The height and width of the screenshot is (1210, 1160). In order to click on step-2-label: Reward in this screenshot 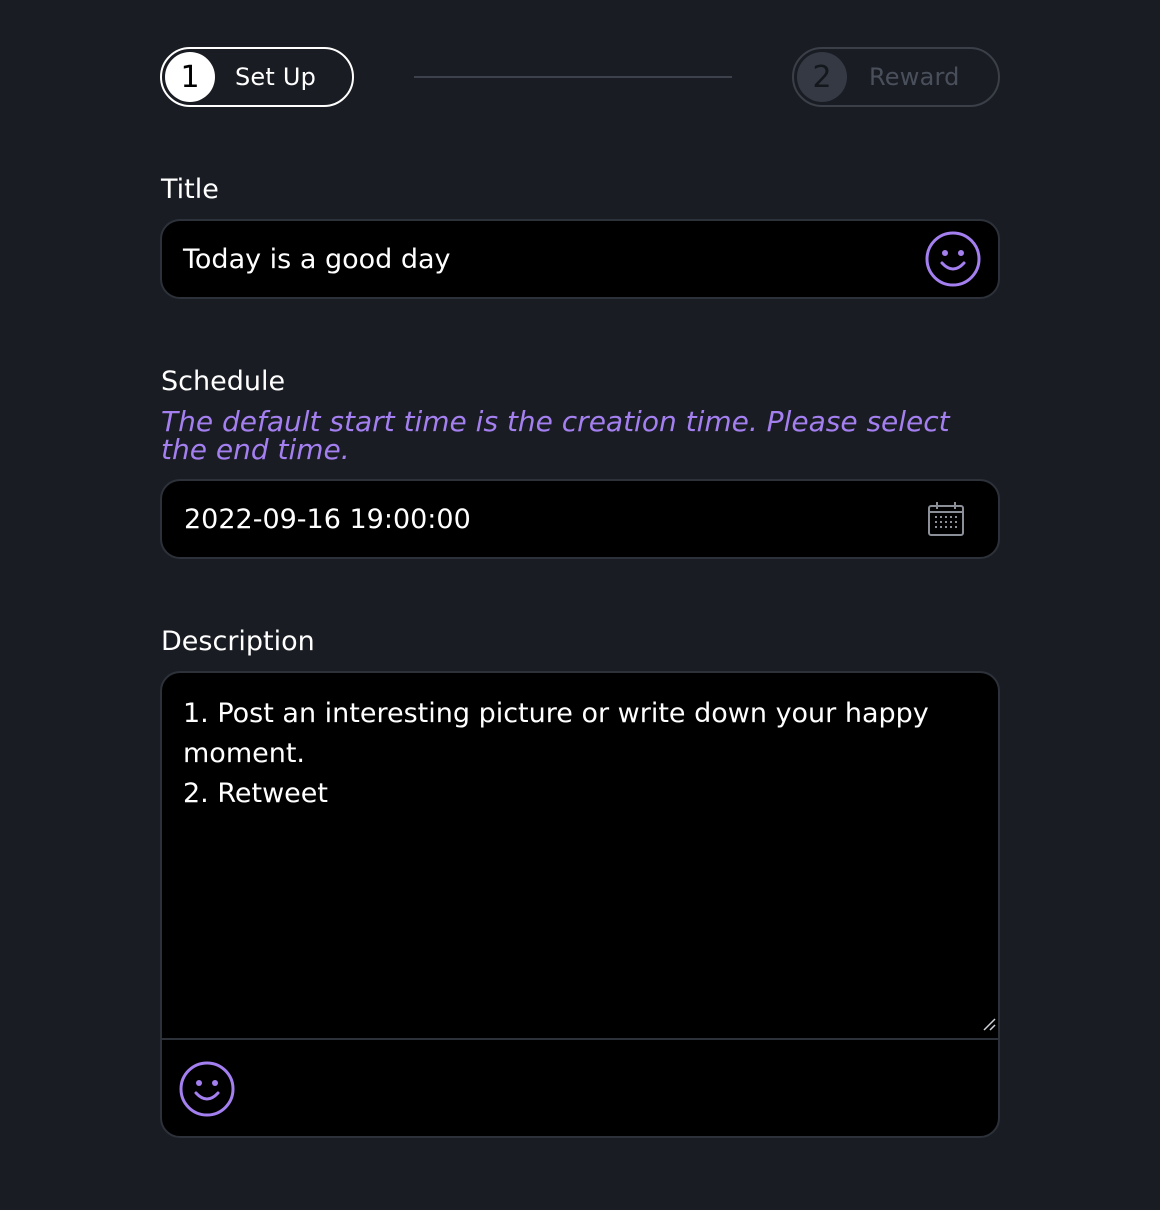, I will do `click(914, 77)`.